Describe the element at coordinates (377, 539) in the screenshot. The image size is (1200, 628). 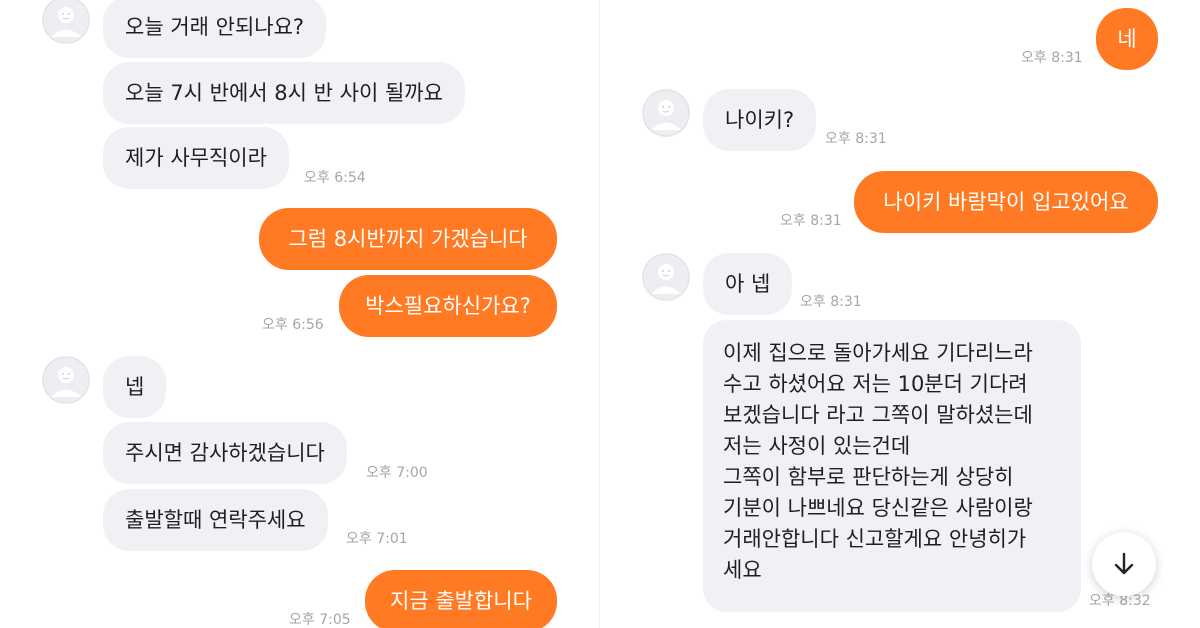
I see `message-timestamp: 오후 7:01` at that location.